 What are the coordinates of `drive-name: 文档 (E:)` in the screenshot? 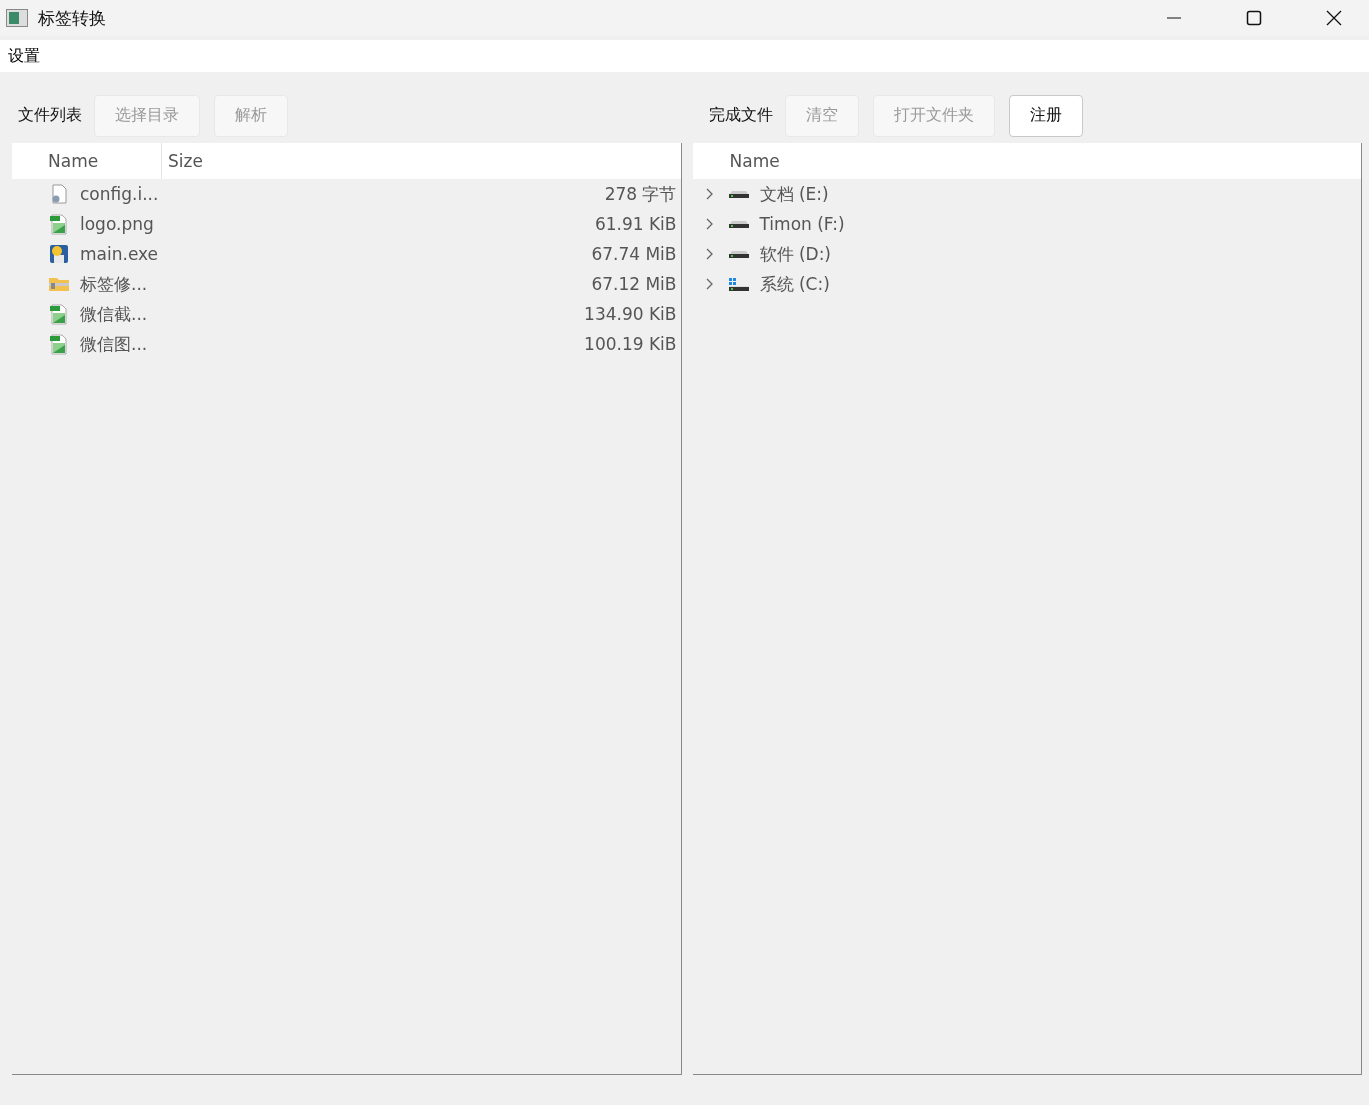 It's located at (794, 194).